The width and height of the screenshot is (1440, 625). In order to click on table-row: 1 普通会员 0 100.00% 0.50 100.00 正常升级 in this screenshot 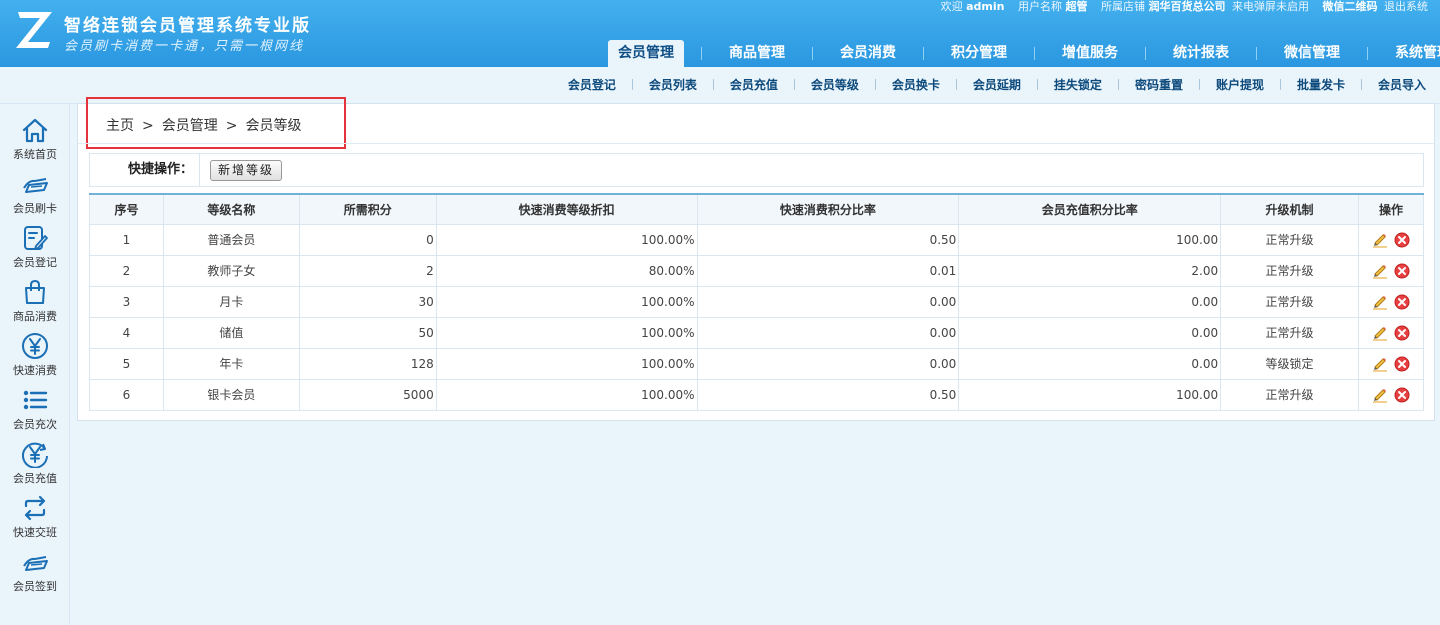, I will do `click(756, 239)`.